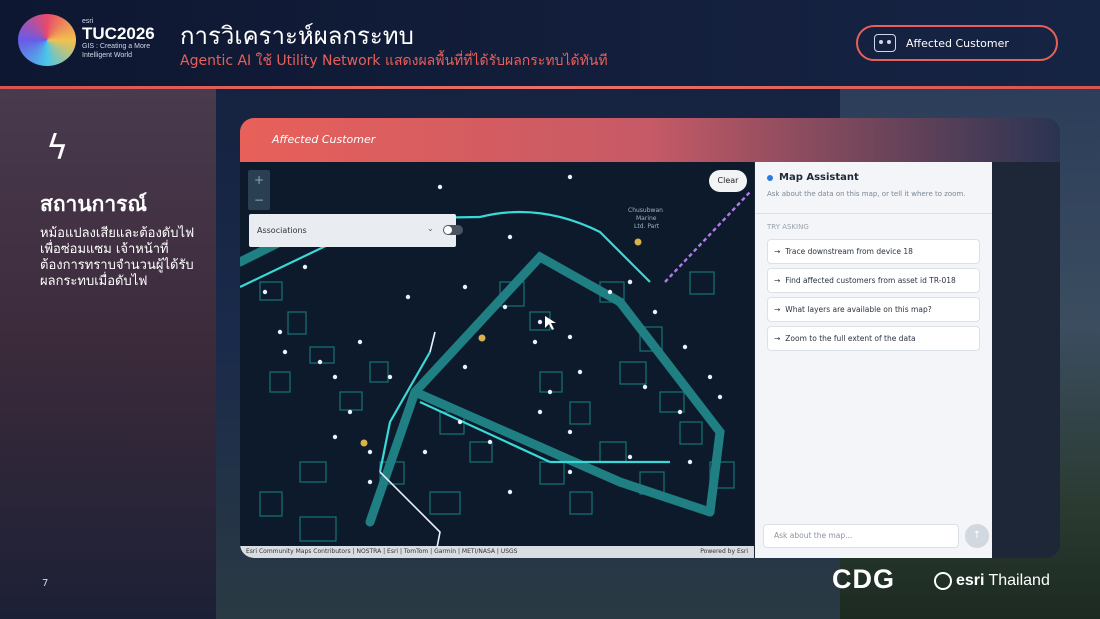 Image resolution: width=1100 pixels, height=619 pixels. I want to click on powered-by-link: Powered by Esri, so click(724, 552).